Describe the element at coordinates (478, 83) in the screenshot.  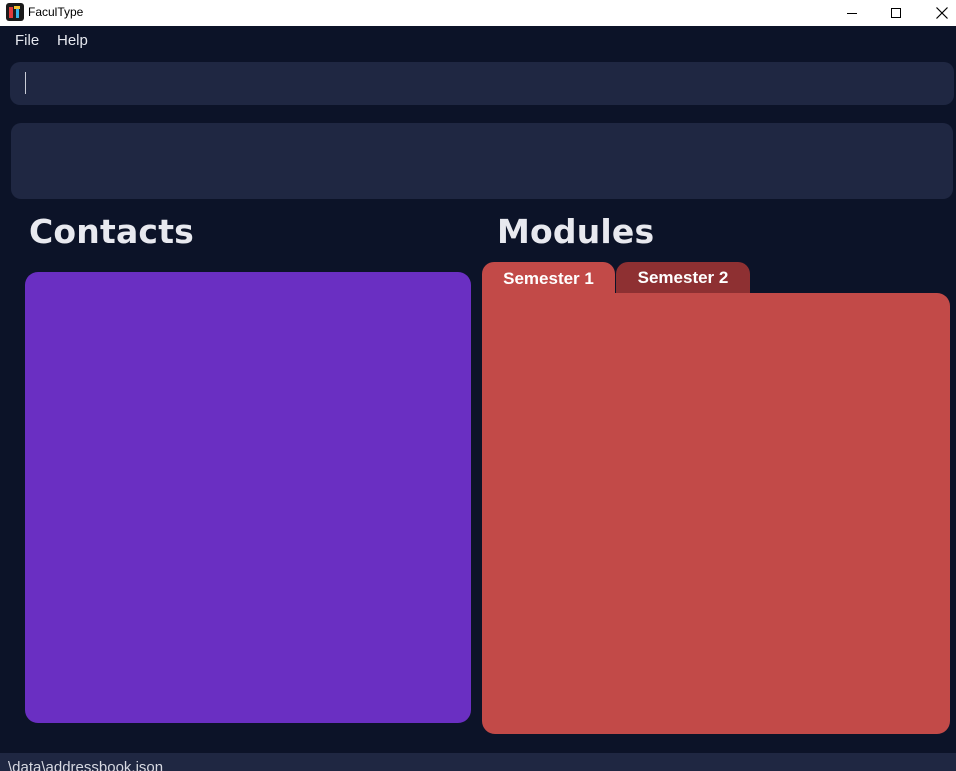
I see `command-input` at that location.